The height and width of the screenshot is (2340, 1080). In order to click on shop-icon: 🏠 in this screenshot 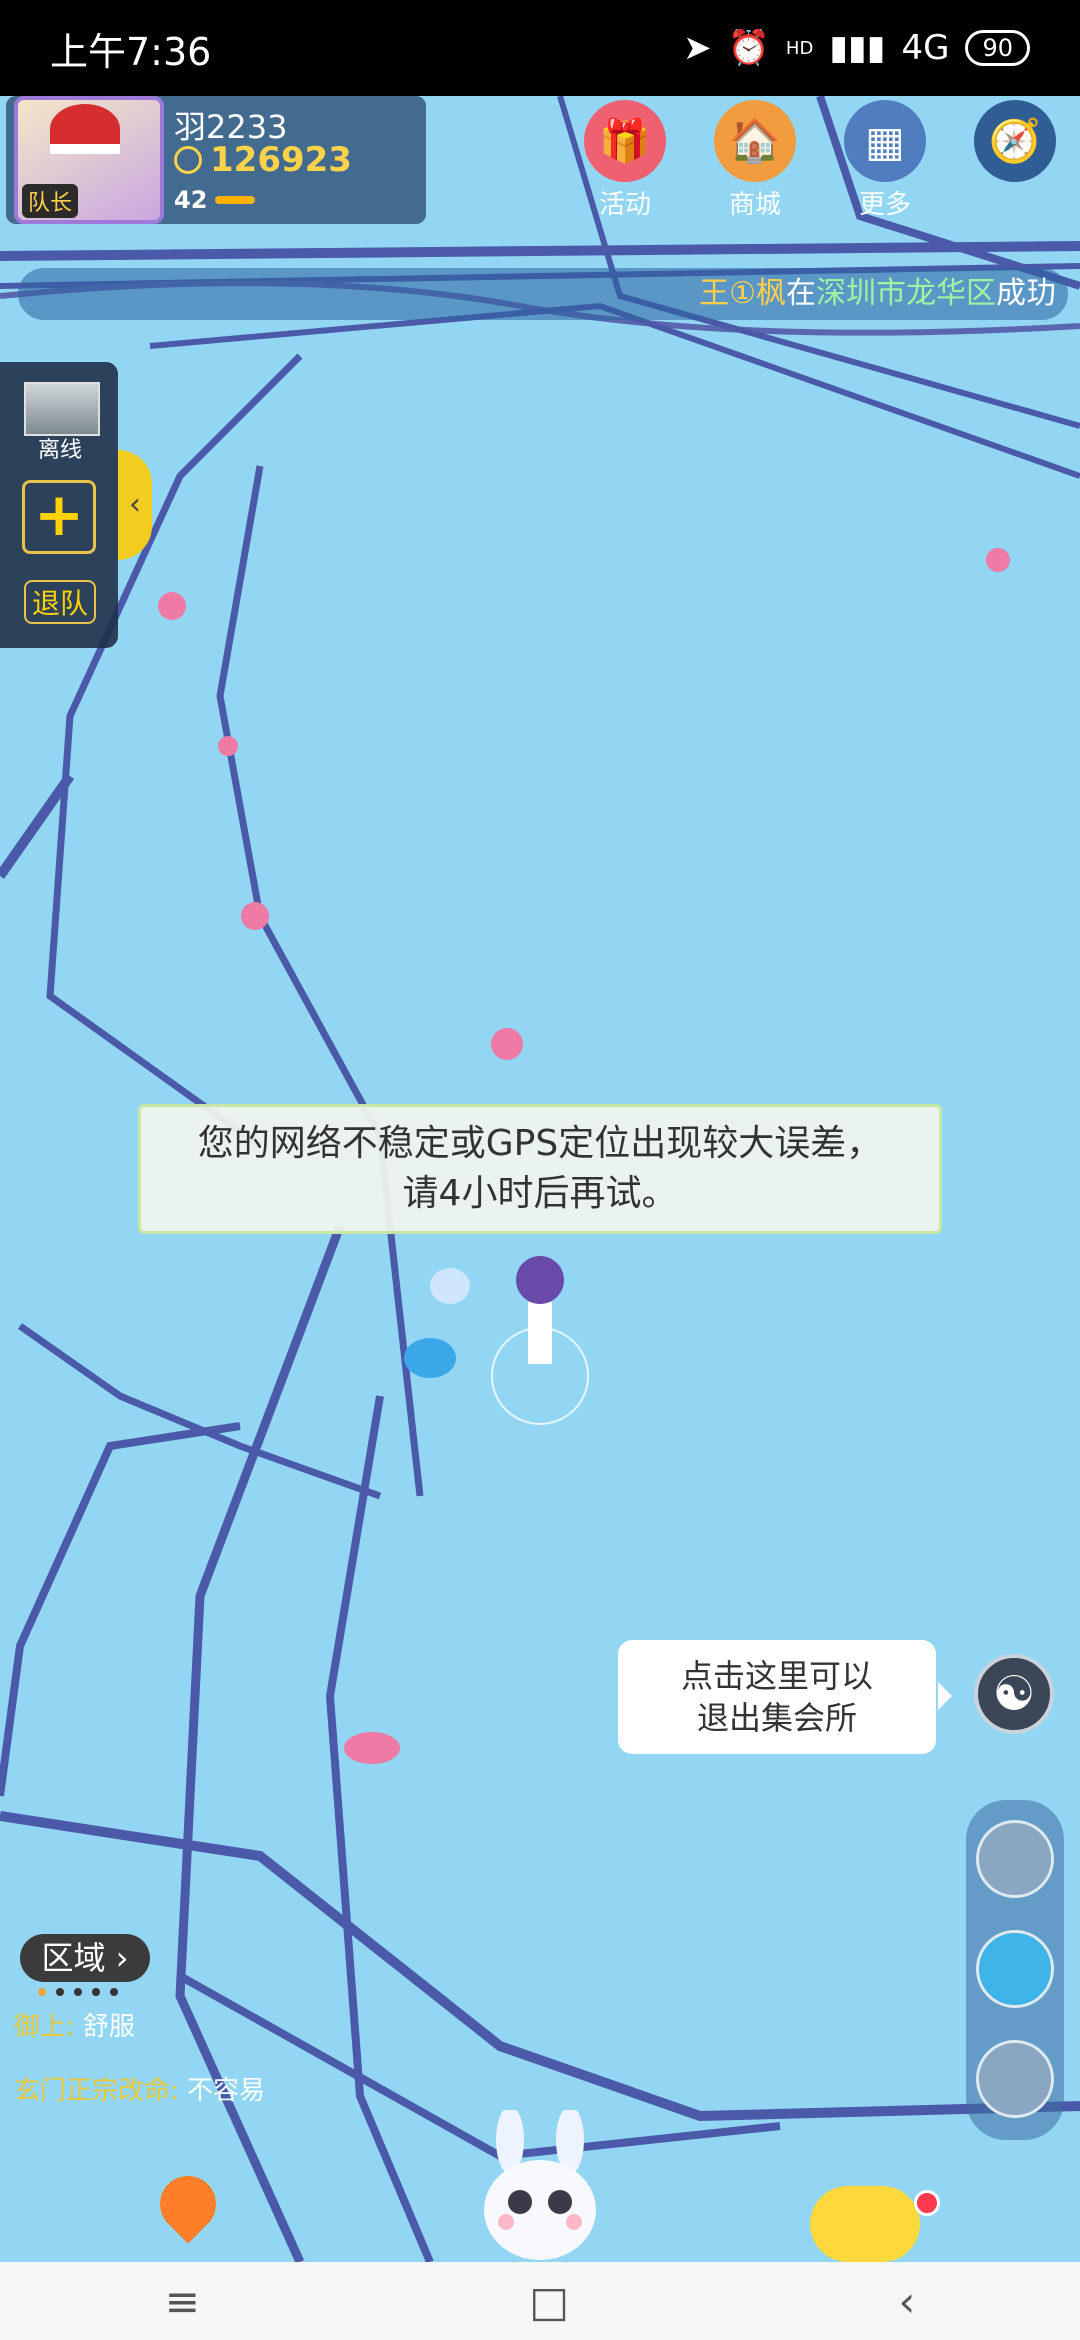, I will do `click(755, 141)`.